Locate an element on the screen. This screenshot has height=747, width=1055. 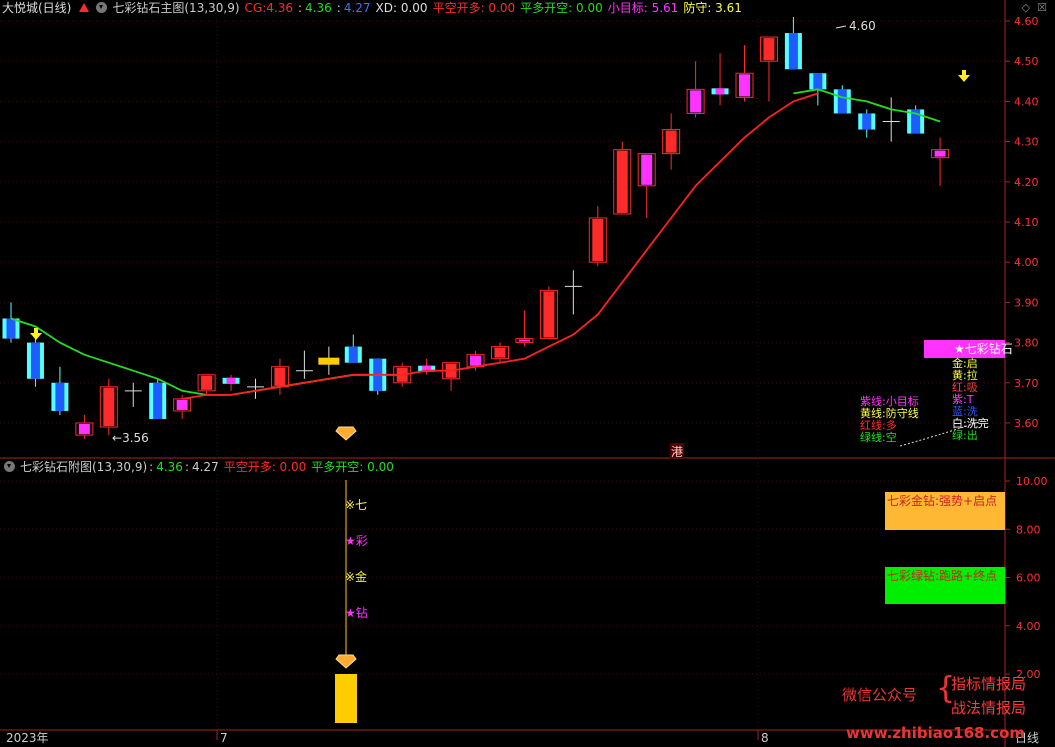
price-tick-label: 3.90 is located at coordinates (1026, 302).